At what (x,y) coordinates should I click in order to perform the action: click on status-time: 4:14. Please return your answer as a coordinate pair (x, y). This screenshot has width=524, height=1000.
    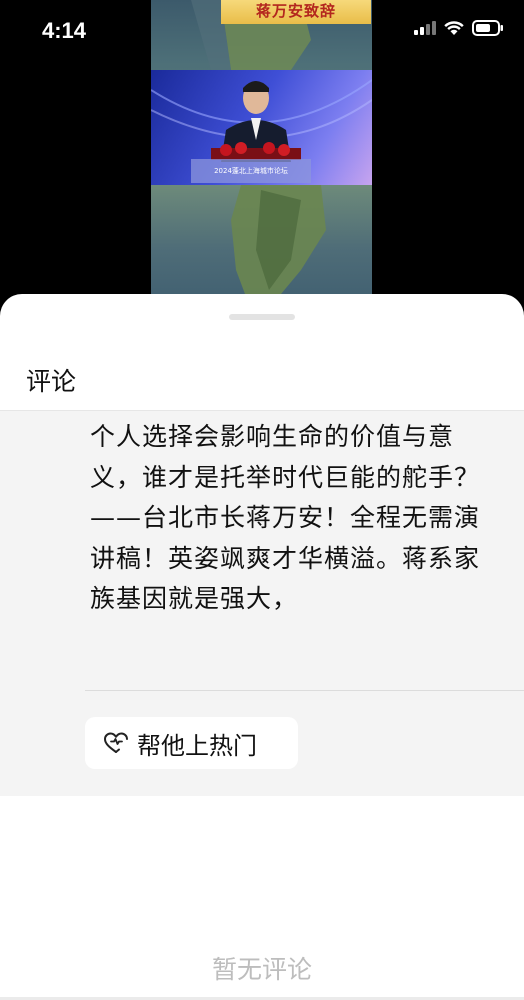
    Looking at the image, I should click on (64, 30).